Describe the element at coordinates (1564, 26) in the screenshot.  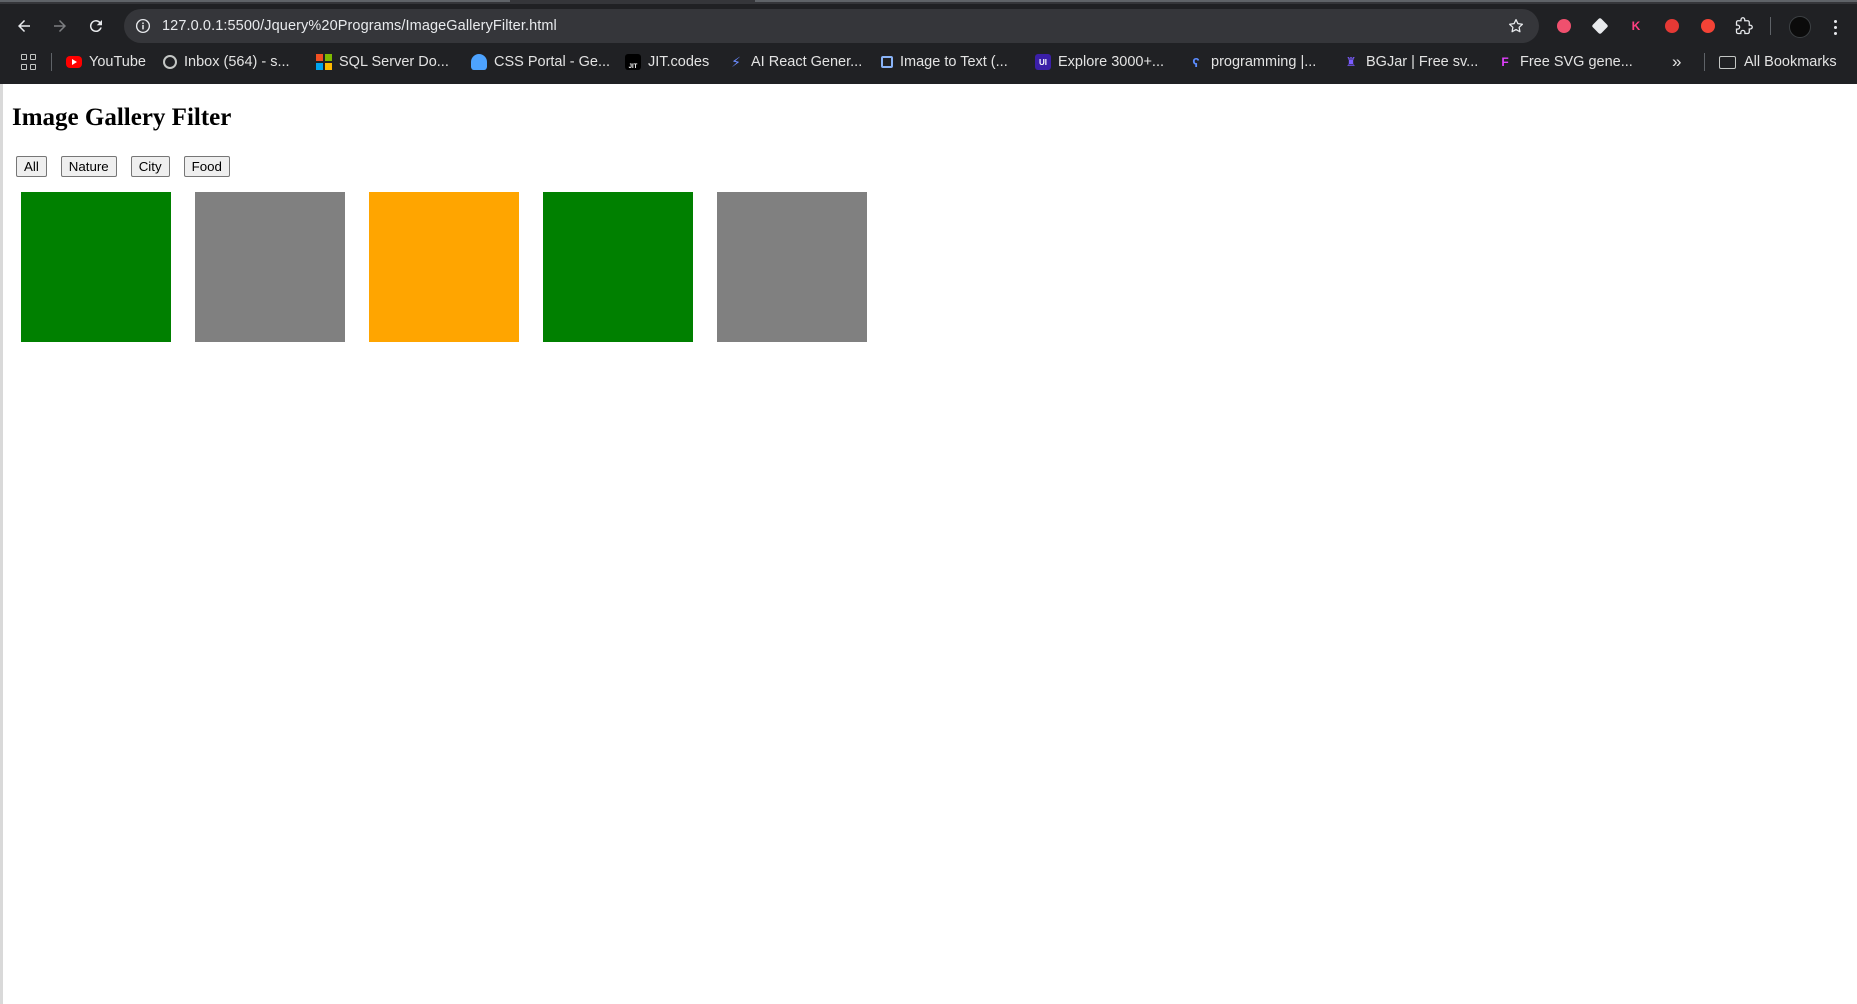
I see `extension-lastpass-icon` at that location.